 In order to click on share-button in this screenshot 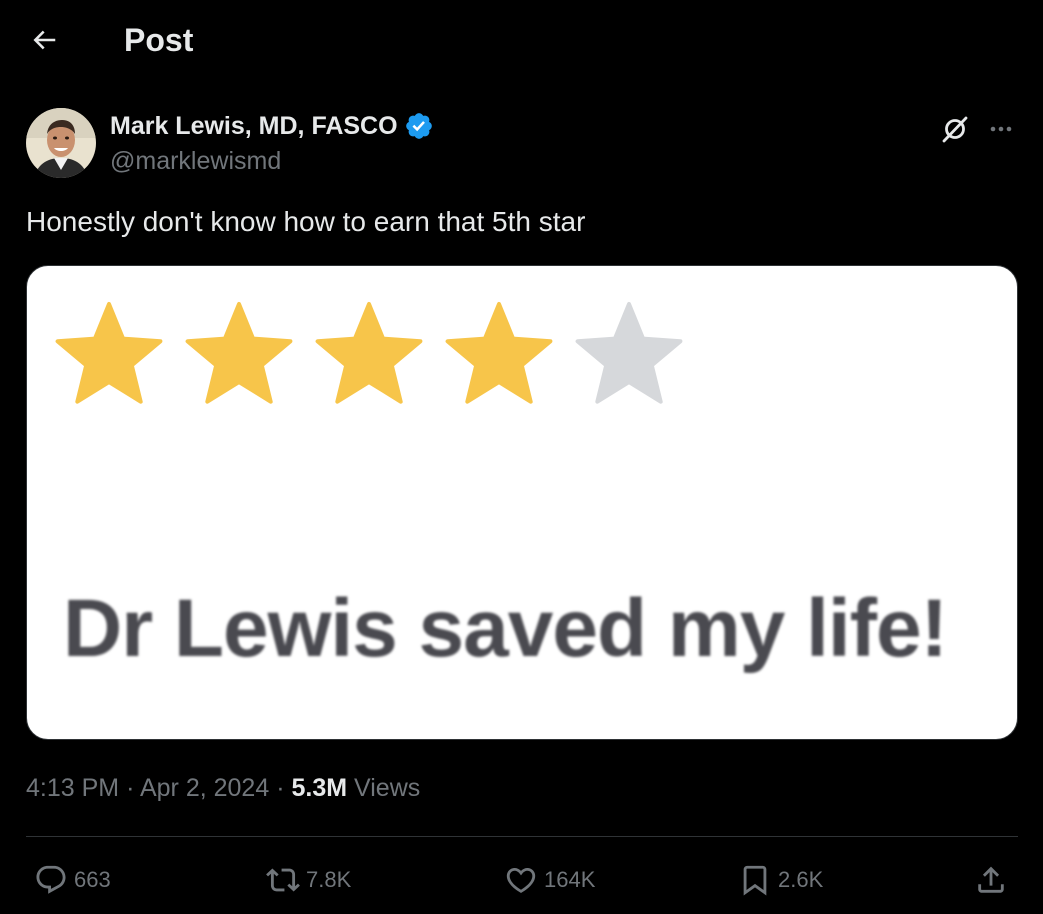, I will do `click(991, 880)`.